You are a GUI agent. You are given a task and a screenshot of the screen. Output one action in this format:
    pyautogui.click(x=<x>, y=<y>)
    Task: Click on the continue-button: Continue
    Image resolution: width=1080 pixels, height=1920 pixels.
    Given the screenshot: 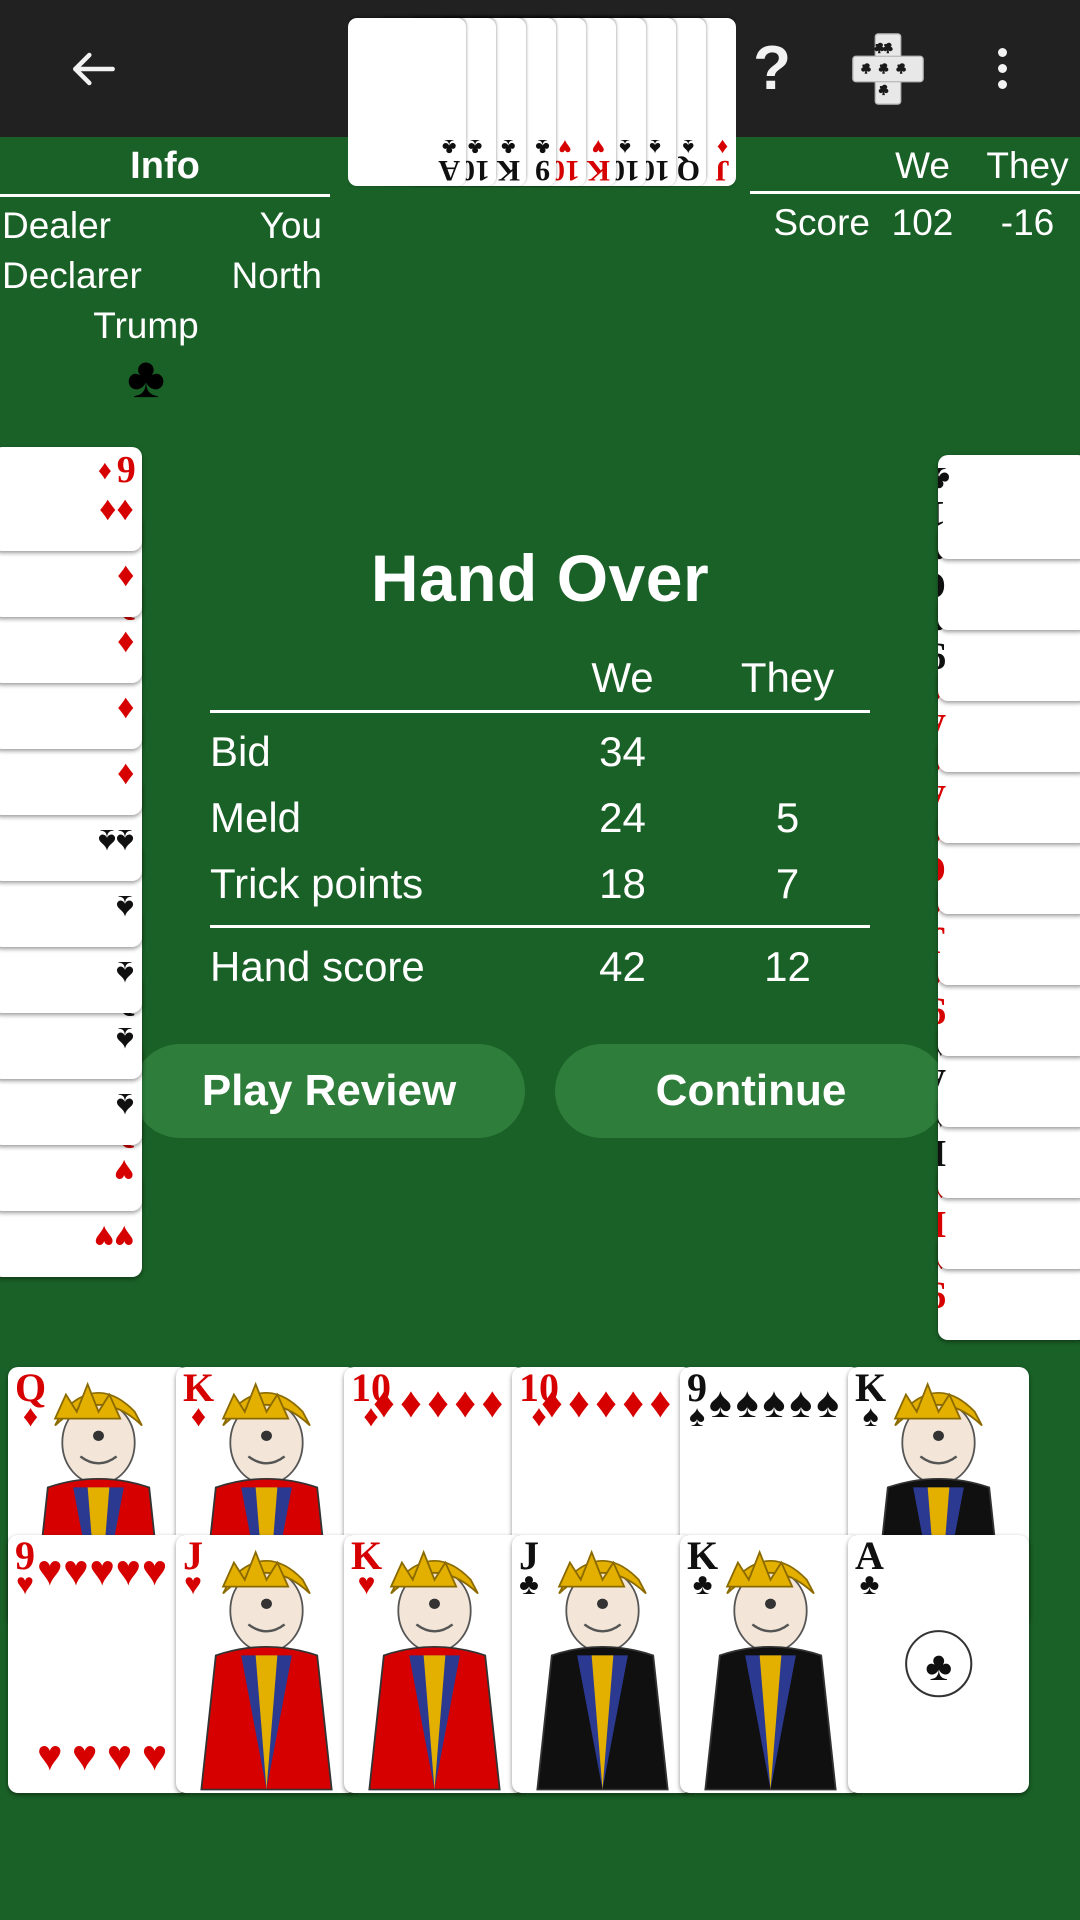 What is the action you would take?
    pyautogui.click(x=751, y=1091)
    